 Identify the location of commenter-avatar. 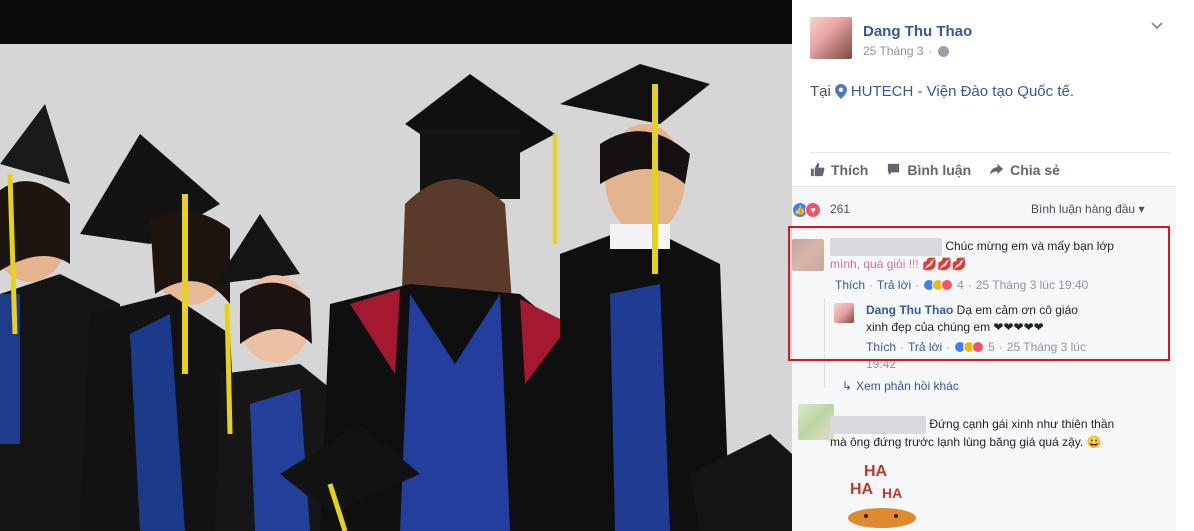
(808, 255).